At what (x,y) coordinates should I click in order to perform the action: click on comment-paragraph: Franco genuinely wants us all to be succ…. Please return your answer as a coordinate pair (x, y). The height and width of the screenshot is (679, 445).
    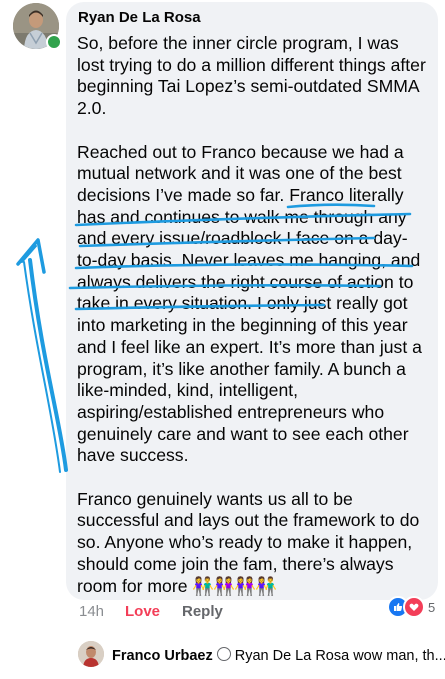
    Looking at the image, I should click on (252, 543).